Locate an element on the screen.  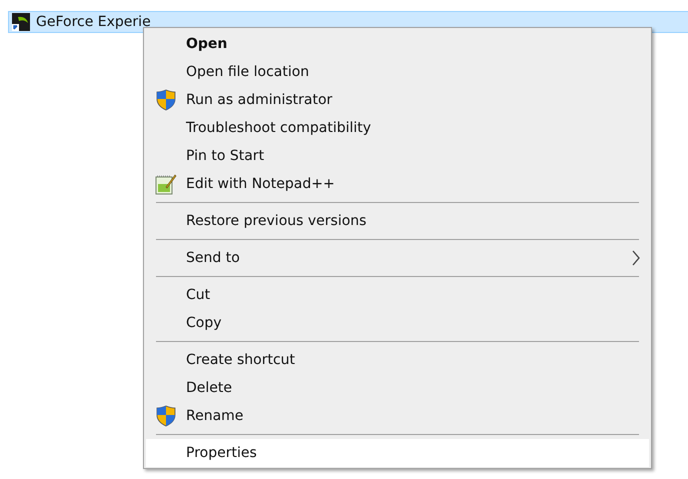
menu-item: Open file location is located at coordinates (397, 72).